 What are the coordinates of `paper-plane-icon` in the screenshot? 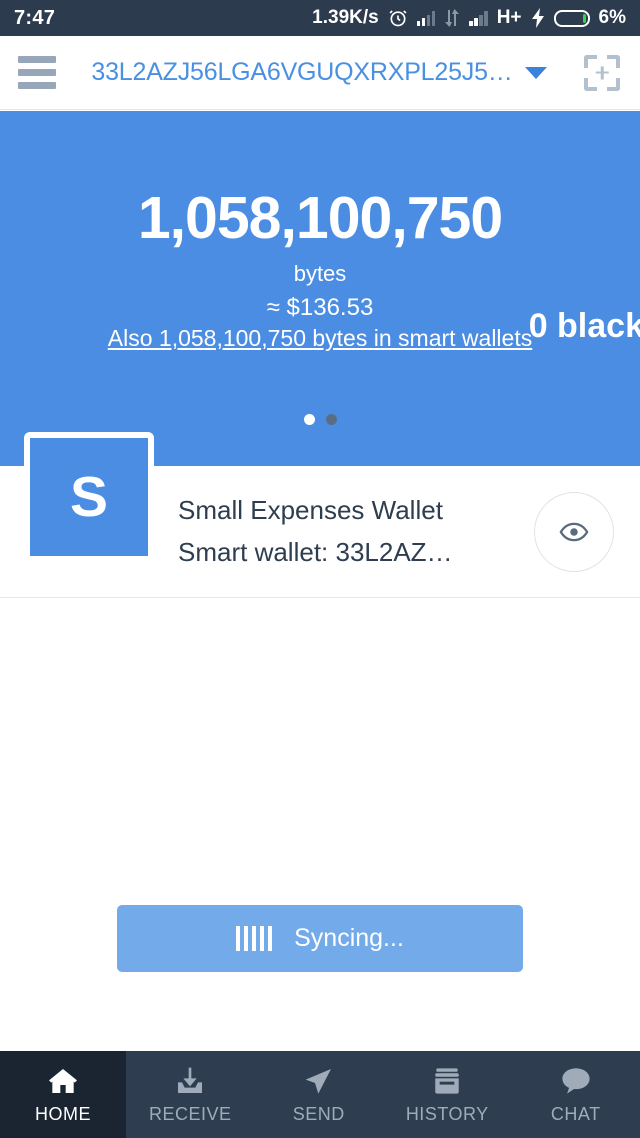 It's located at (319, 1081).